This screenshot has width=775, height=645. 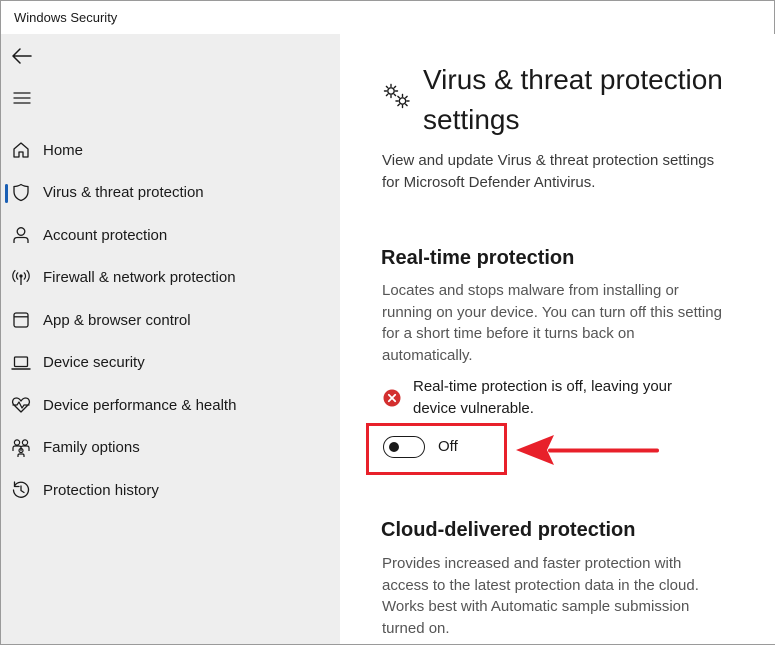 I want to click on sidebar-item-protection-history: Protection history, so click(x=170, y=490).